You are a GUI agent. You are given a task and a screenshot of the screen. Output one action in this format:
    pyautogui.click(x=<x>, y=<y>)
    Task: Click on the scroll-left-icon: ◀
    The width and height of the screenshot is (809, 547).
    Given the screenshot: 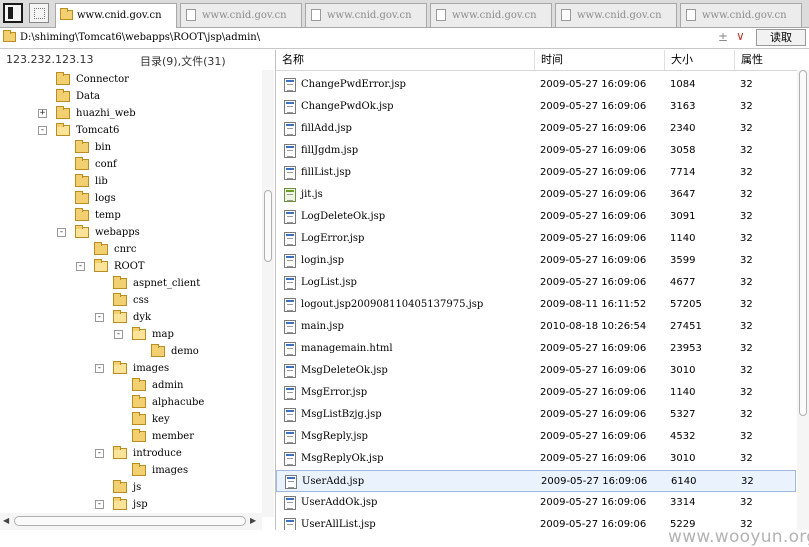 What is the action you would take?
    pyautogui.click(x=6, y=520)
    